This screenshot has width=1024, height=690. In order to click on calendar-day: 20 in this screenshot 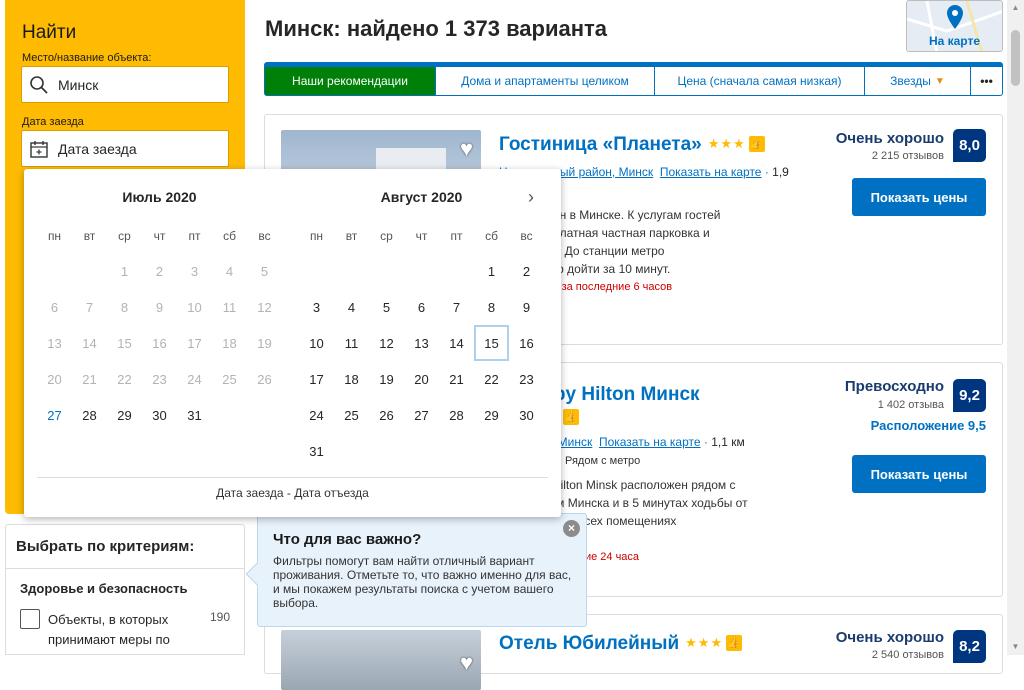, I will do `click(421, 379)`.